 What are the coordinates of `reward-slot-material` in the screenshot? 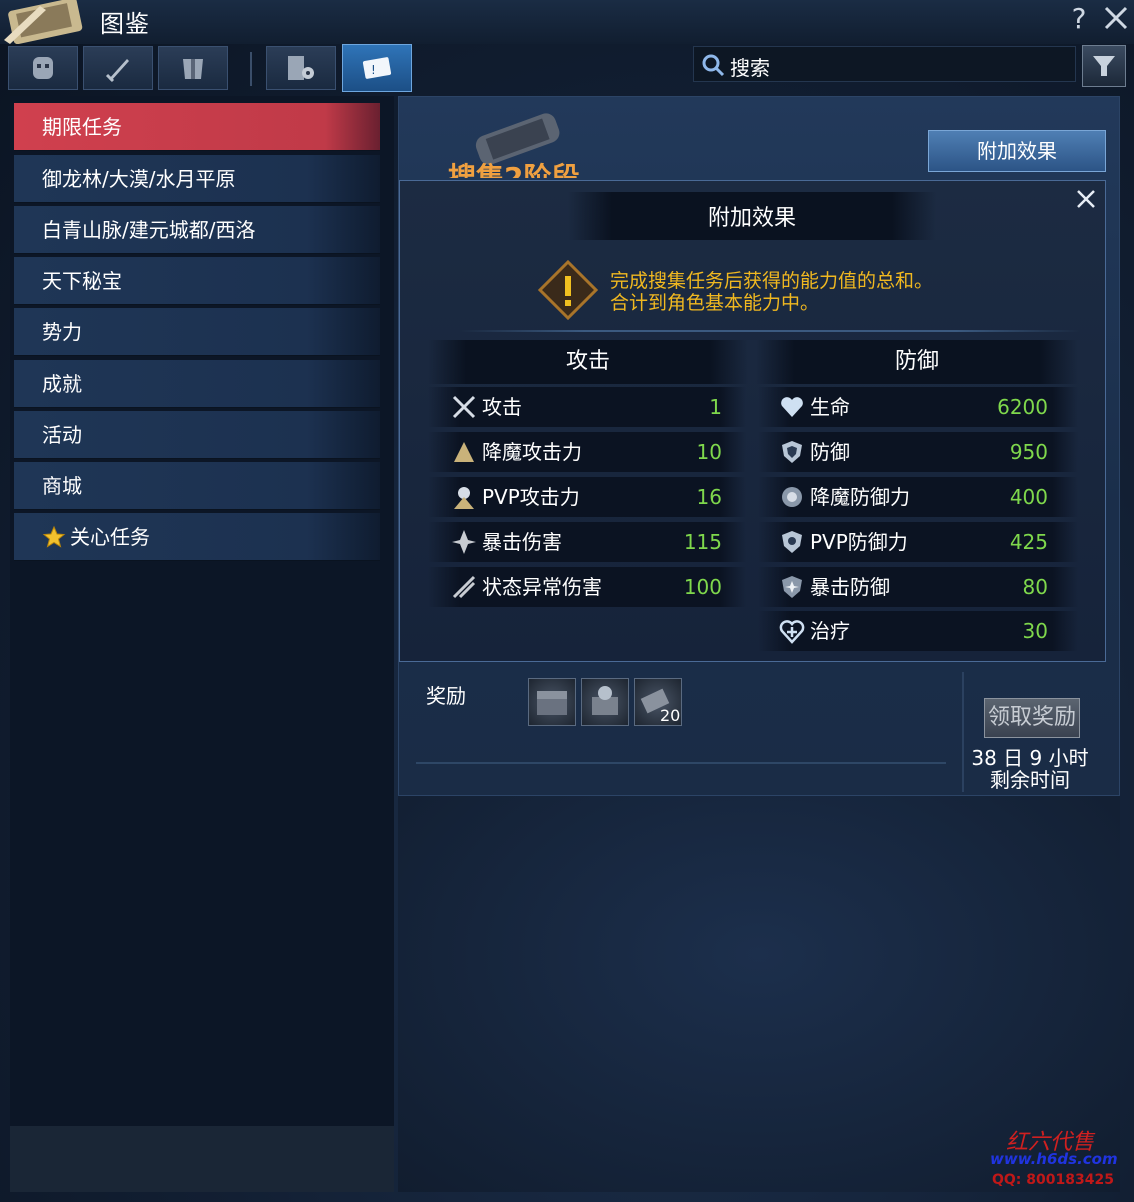 It's located at (605, 702).